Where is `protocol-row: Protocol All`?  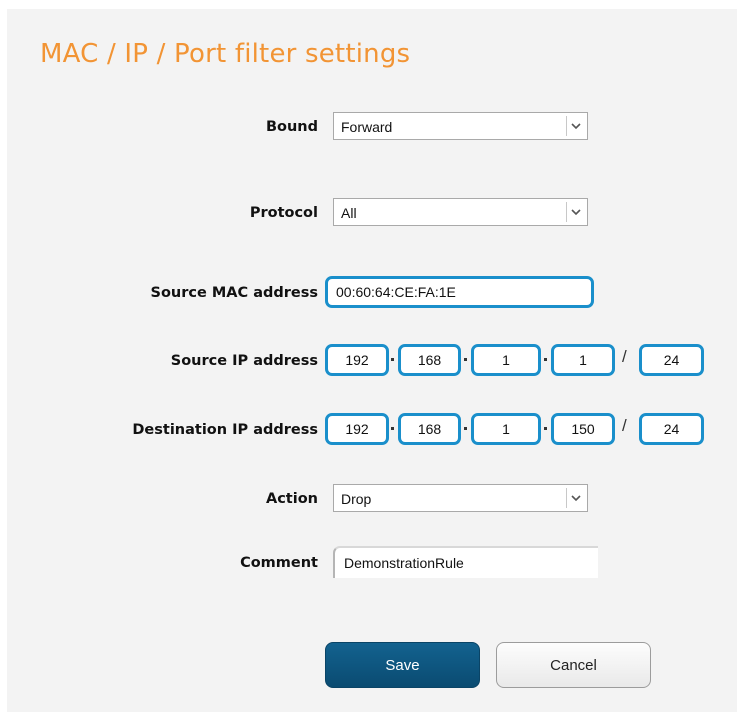 protocol-row: Protocol All is located at coordinates (376, 214).